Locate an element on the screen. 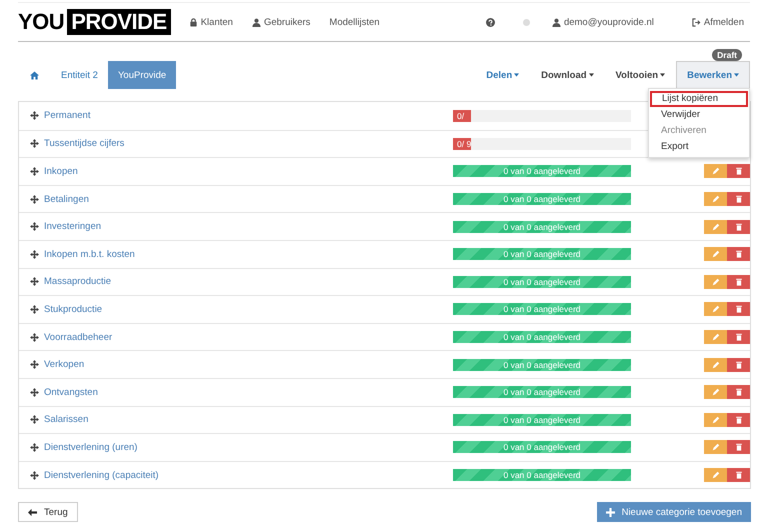 Image resolution: width=758 pixels, height=531 pixels. arrow-left-icon is located at coordinates (32, 512).